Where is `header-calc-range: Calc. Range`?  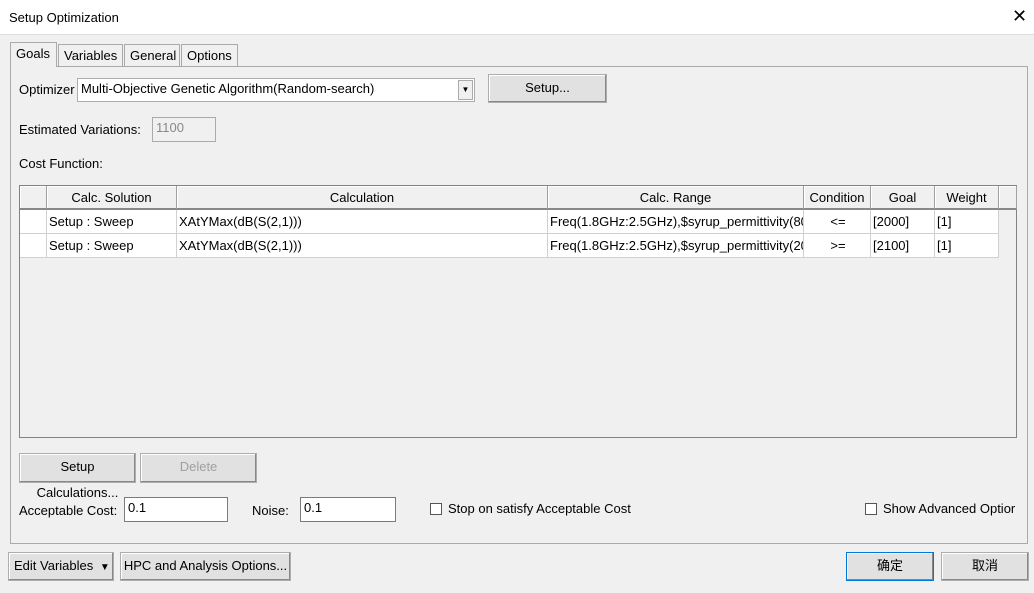 header-calc-range: Calc. Range is located at coordinates (676, 198).